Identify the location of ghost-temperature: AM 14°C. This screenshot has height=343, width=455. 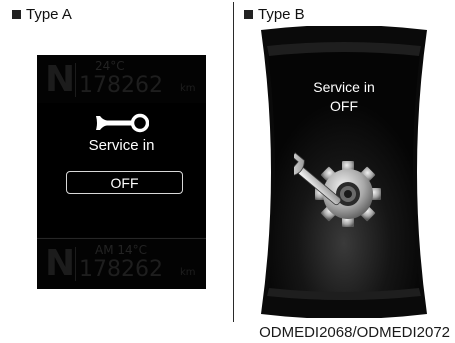
(121, 250).